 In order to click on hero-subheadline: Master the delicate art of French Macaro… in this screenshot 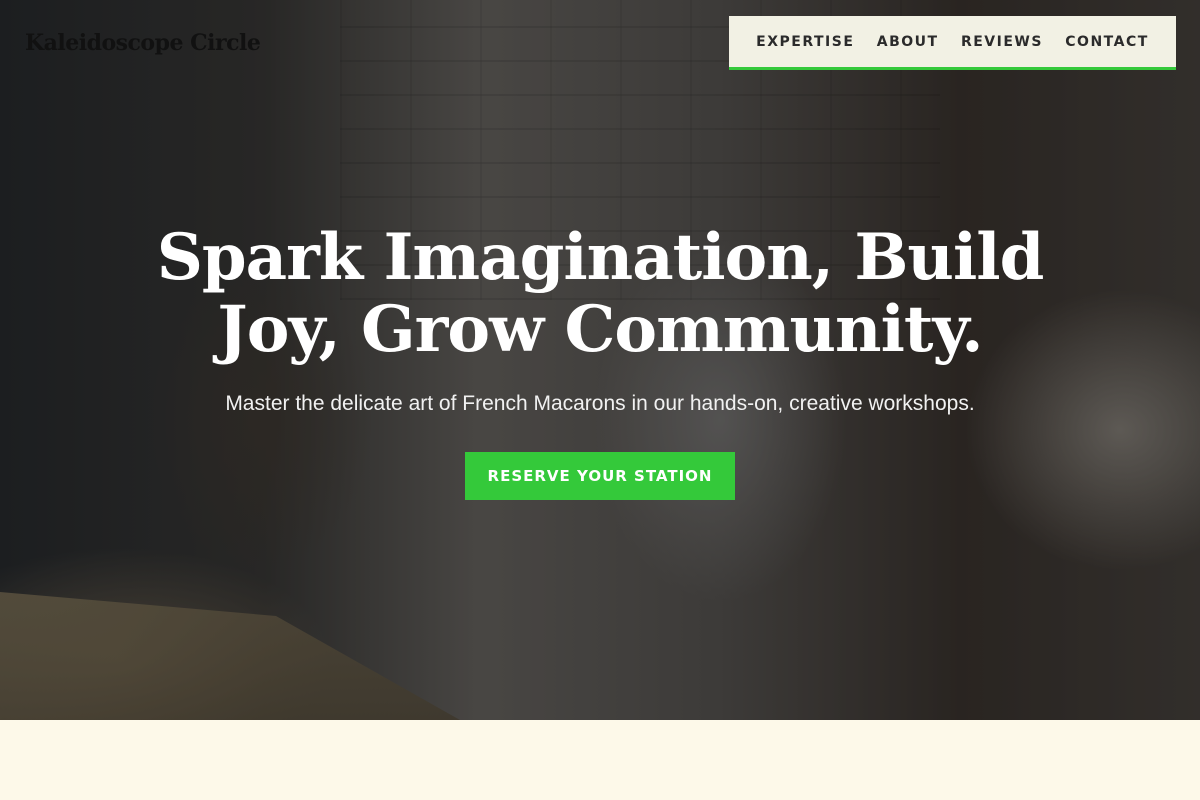, I will do `click(600, 403)`.